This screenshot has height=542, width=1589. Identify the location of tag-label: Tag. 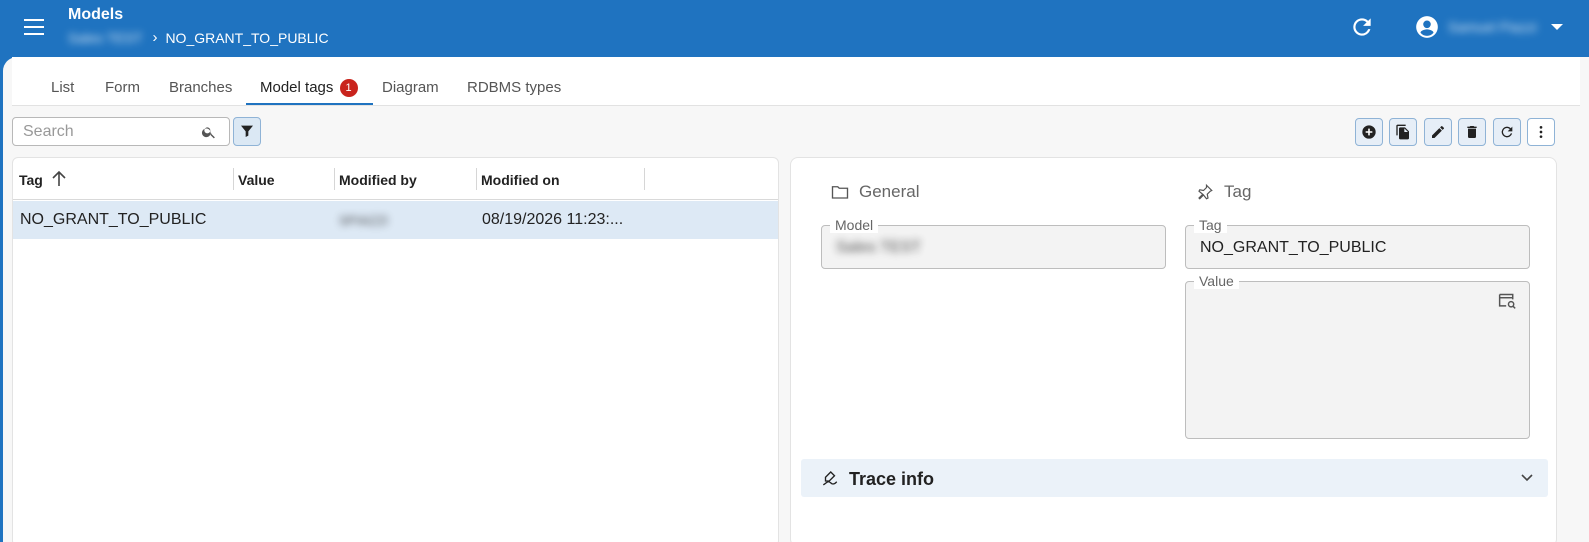
(1210, 225).